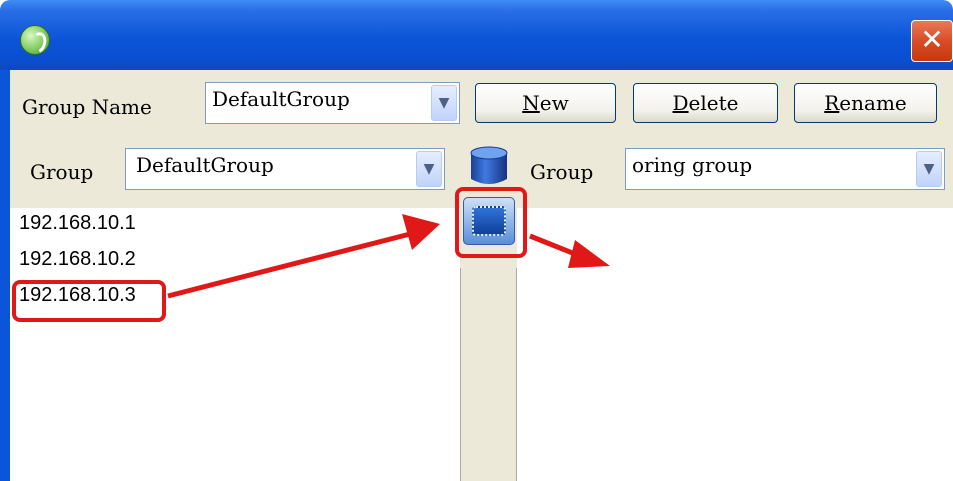  I want to click on annotation-arrows, so click(388, 256).